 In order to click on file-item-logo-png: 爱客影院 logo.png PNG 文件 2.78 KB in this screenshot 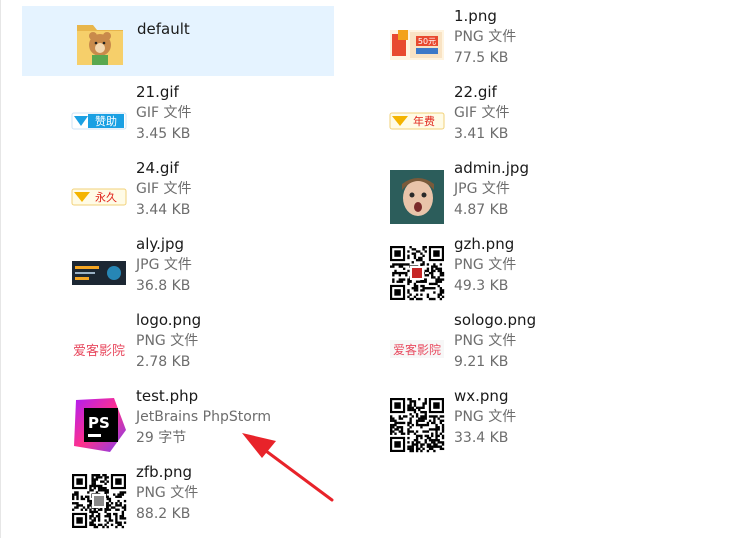, I will do `click(178, 346)`.